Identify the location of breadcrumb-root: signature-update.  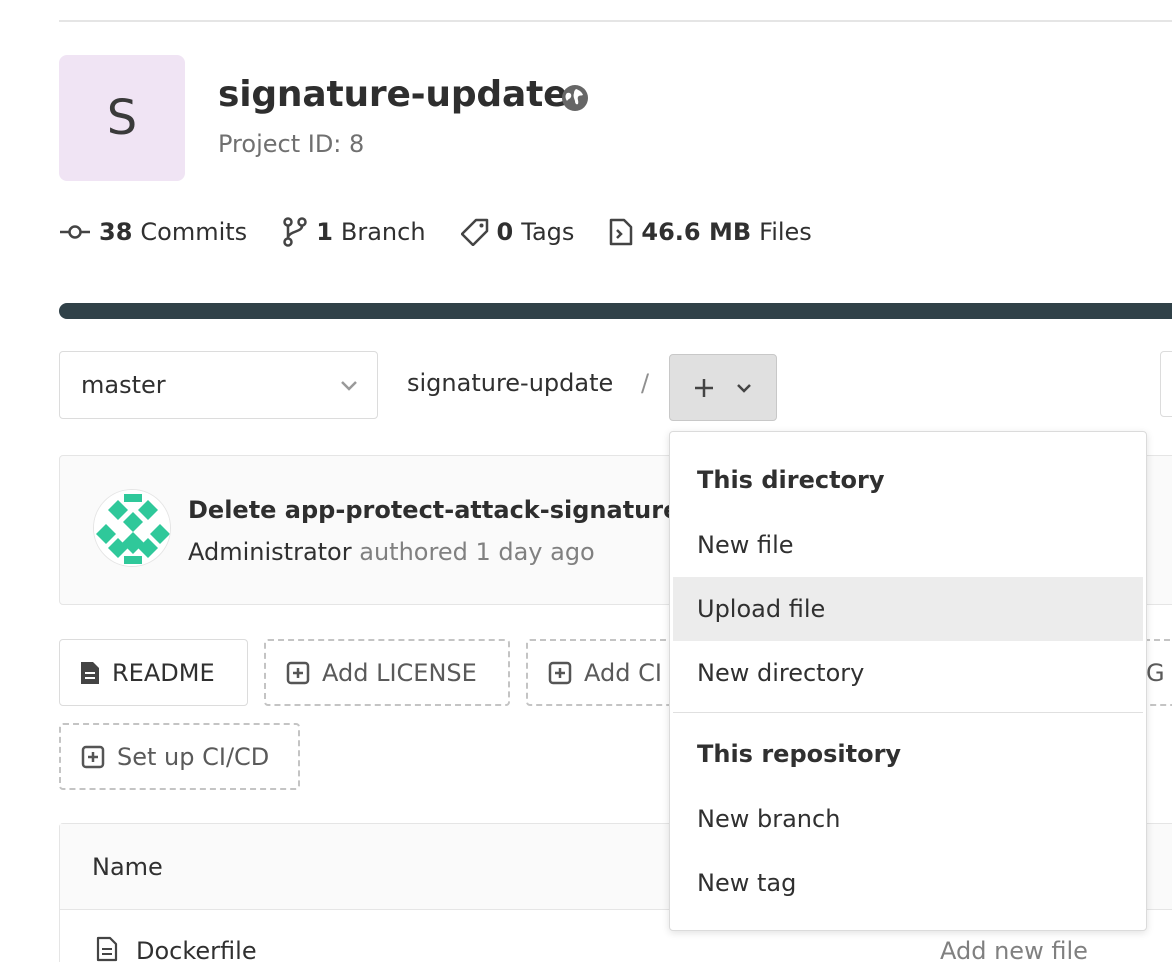
(510, 383).